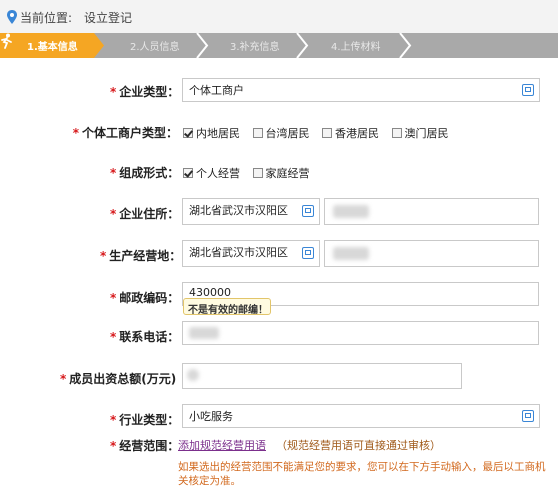  What do you see at coordinates (281, 133) in the screenshot?
I see `option-taiwan: 台湾居民` at bounding box center [281, 133].